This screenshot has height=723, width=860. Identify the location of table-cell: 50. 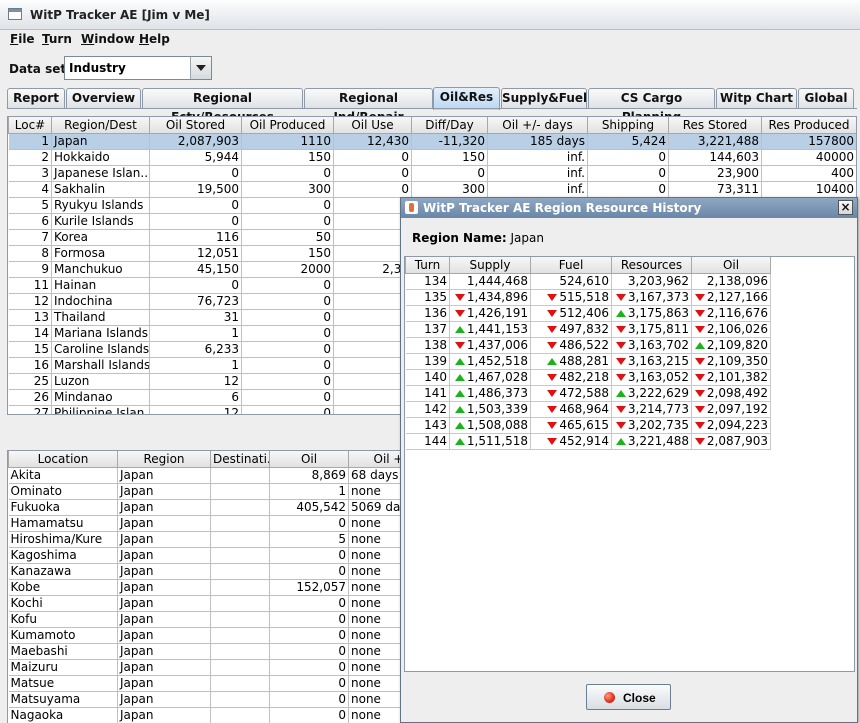
(287, 237).